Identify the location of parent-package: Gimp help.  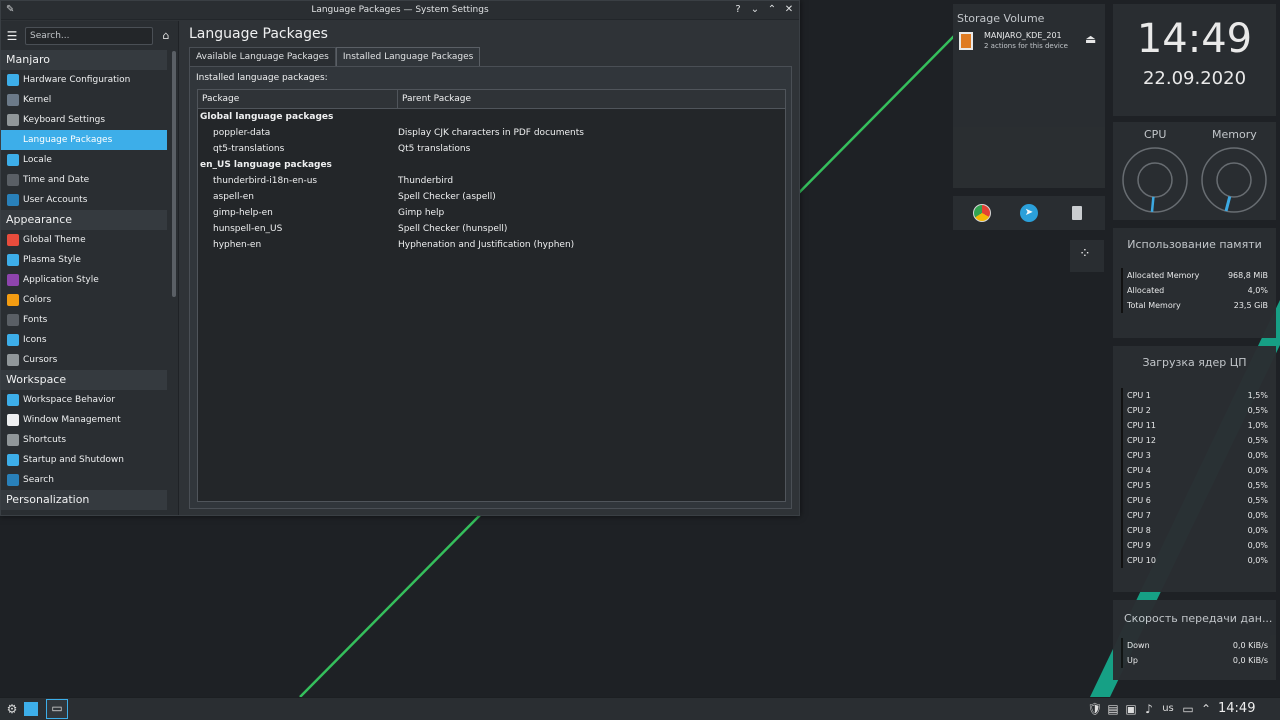
(421, 213).